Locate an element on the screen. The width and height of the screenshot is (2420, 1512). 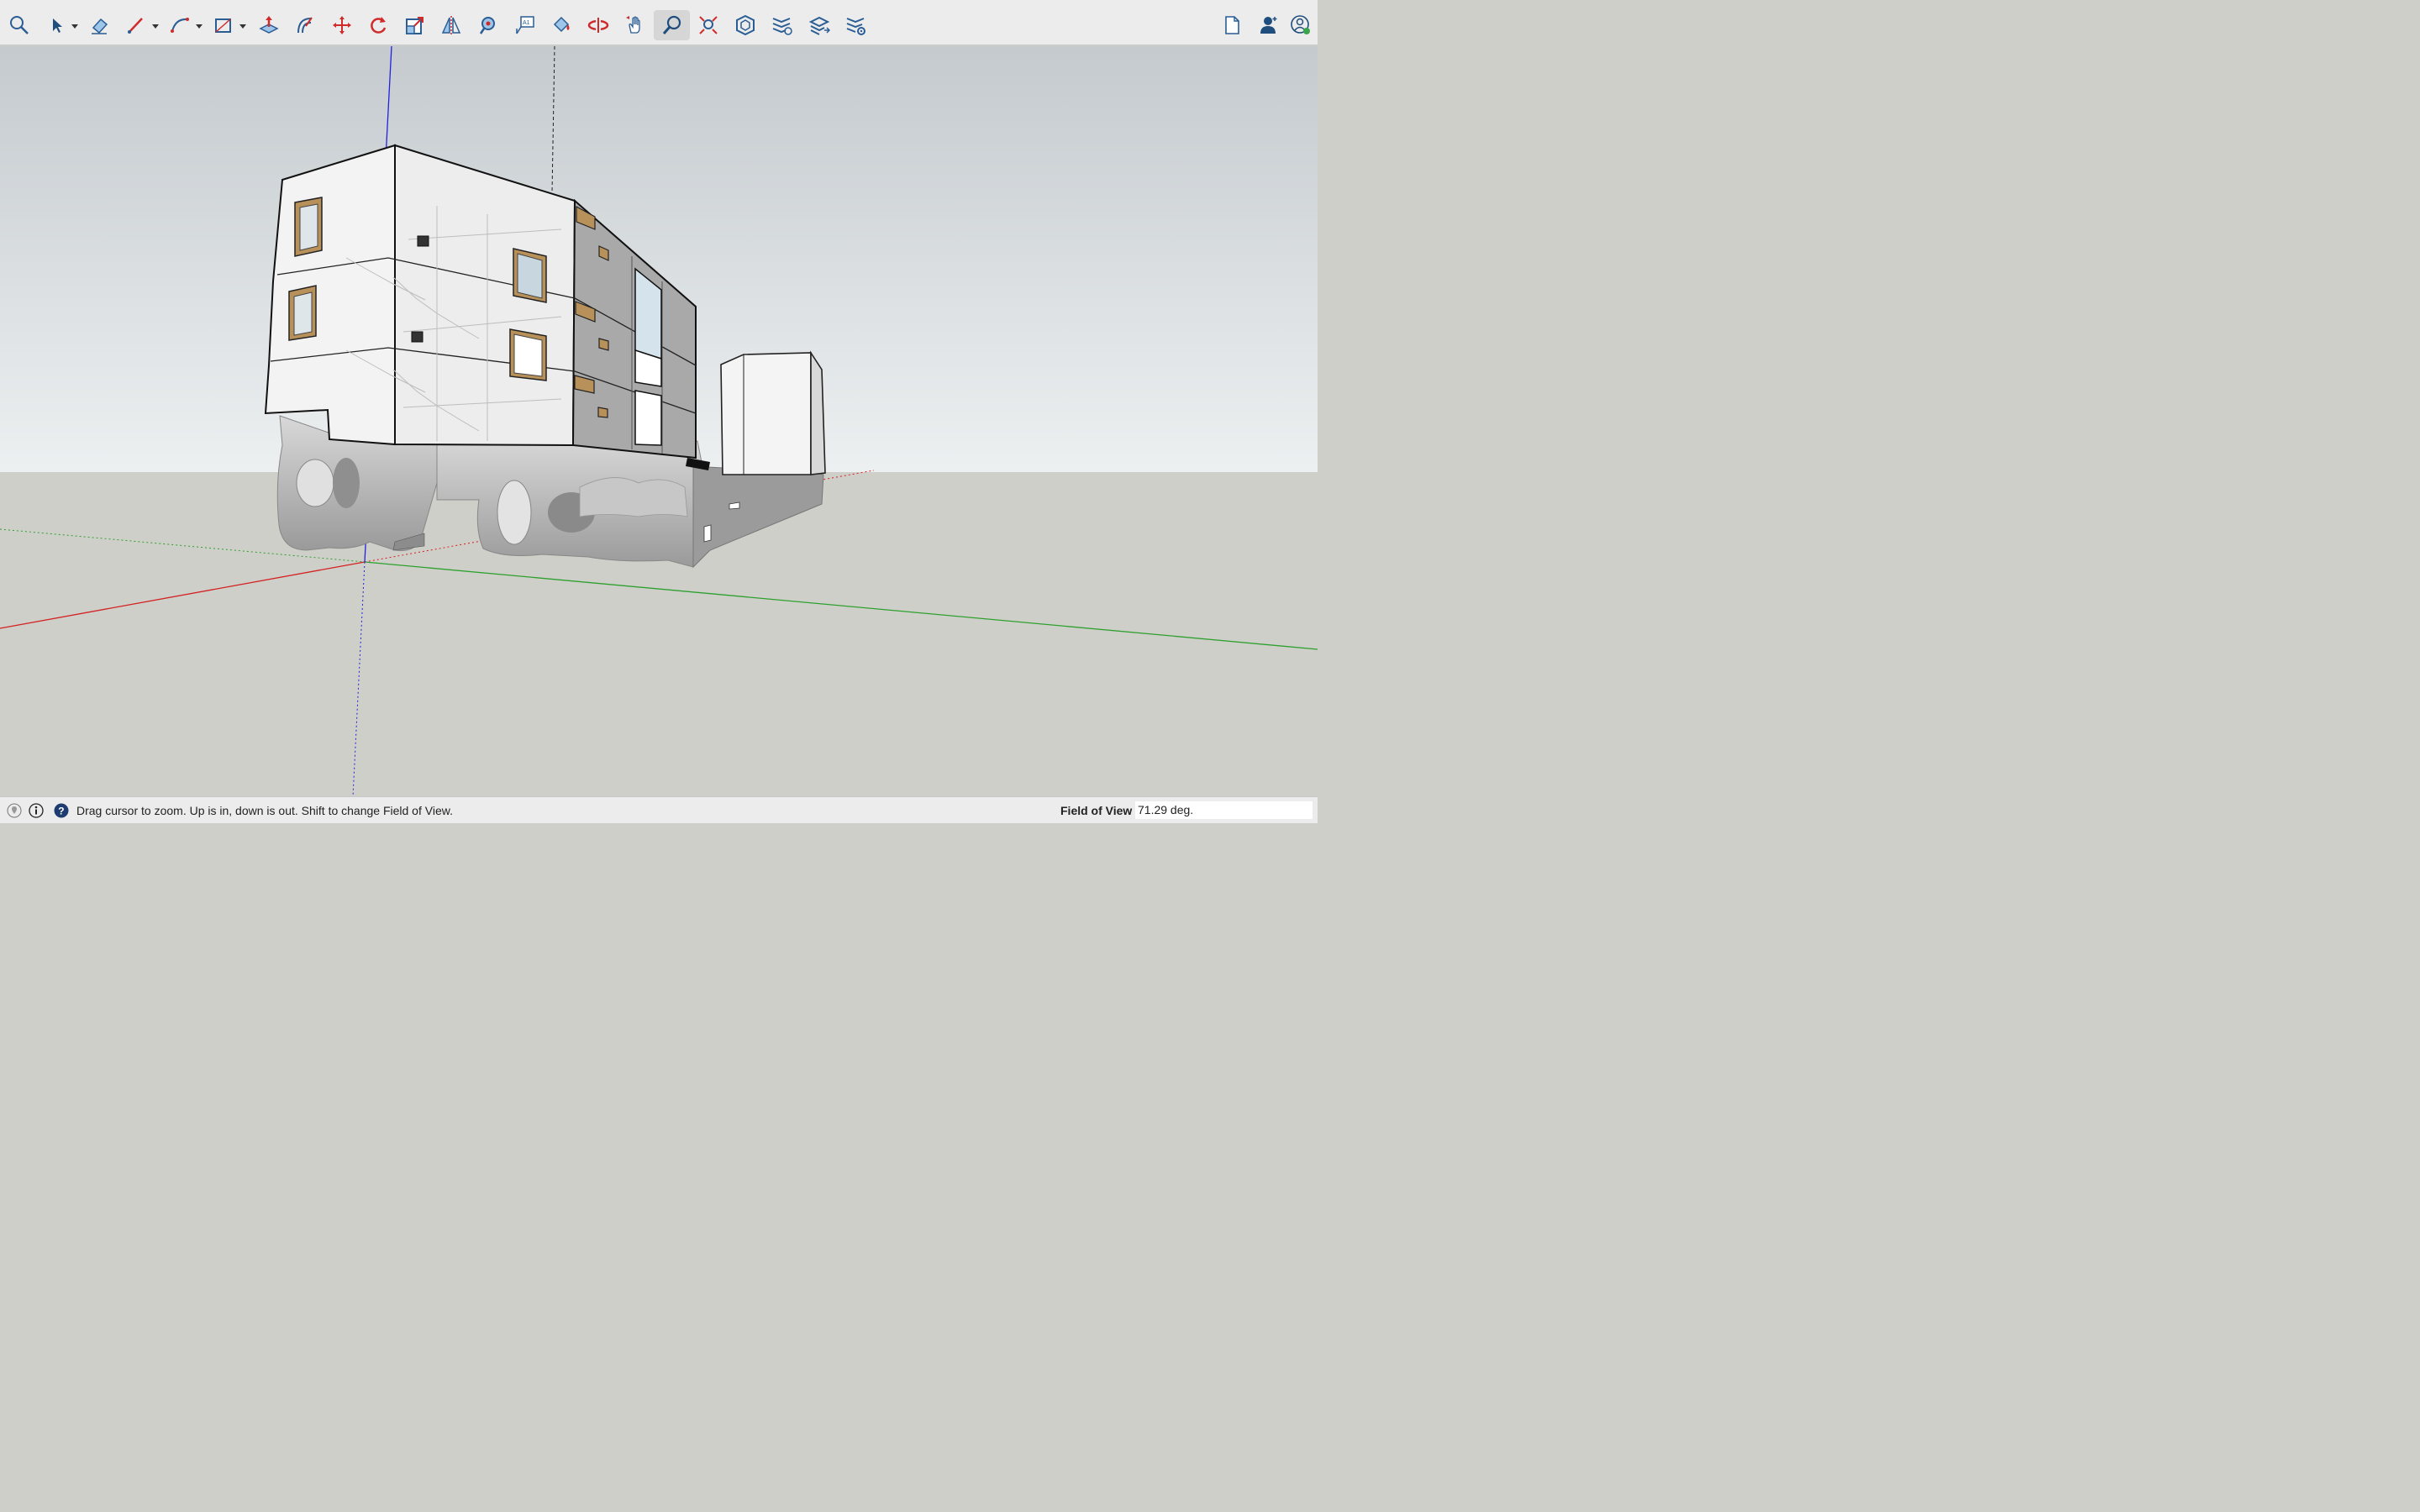
adjacent-block is located at coordinates (773, 412).